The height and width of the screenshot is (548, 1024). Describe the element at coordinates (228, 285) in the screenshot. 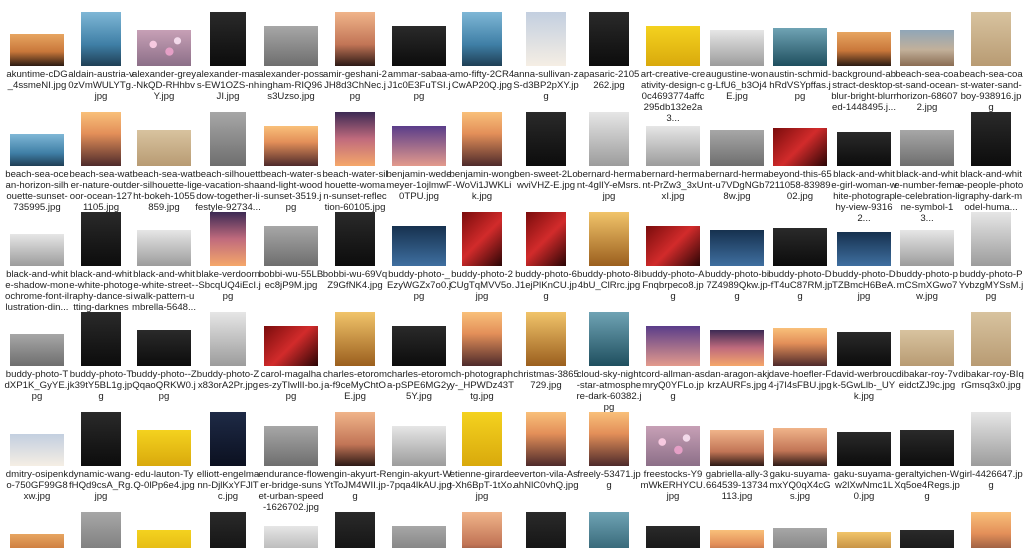

I see `file-name: blake-verdoorn-SbcqUQ4iEcI.jpg` at that location.